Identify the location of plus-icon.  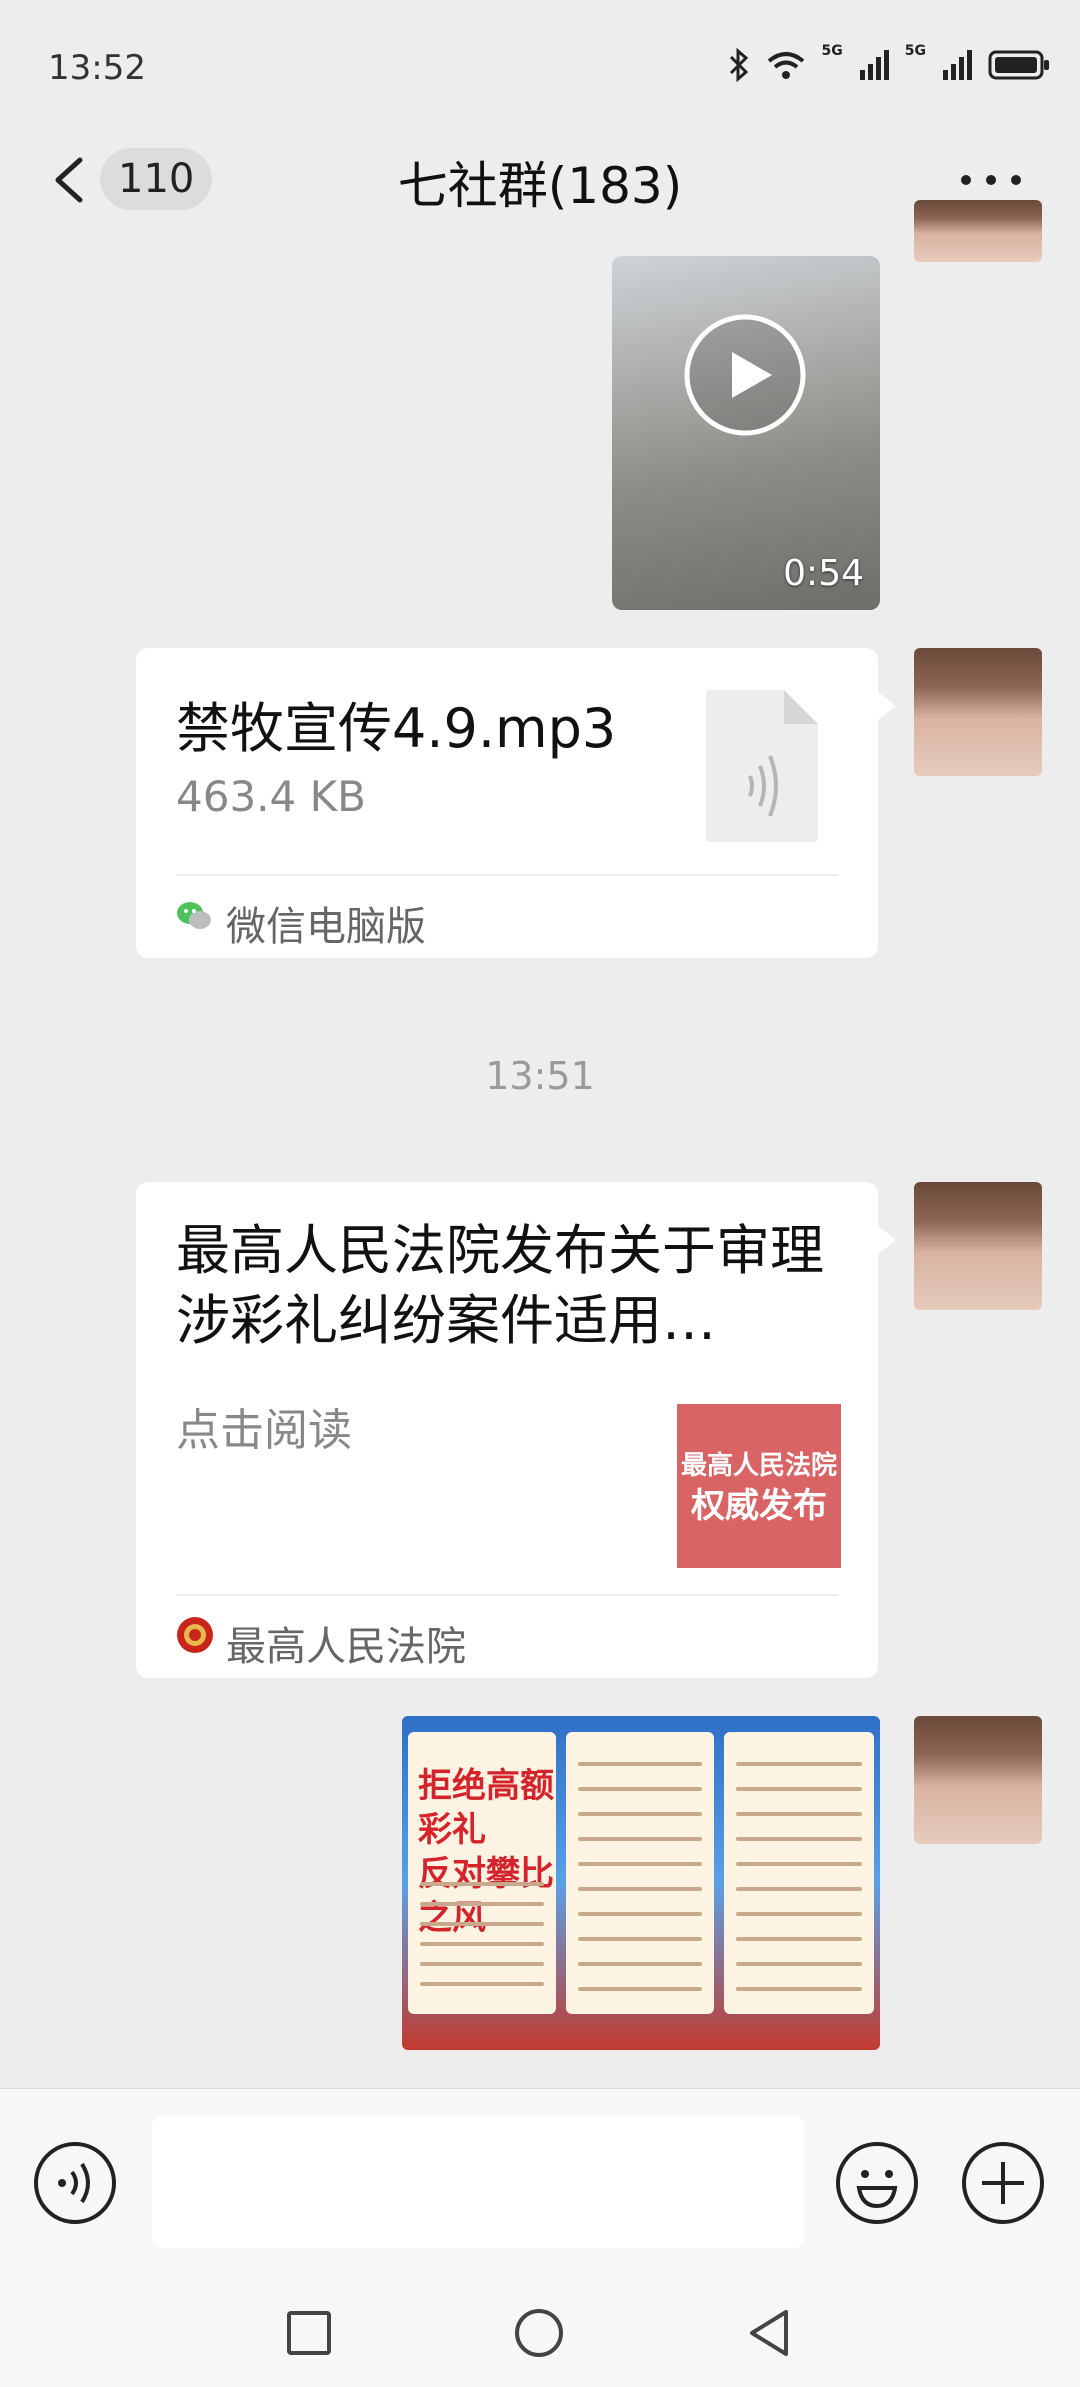
(1003, 2183).